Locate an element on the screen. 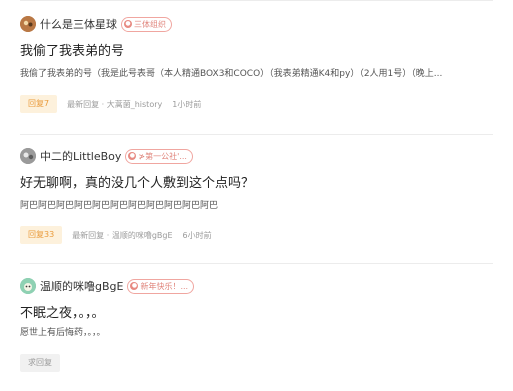 The height and width of the screenshot is (391, 513). last-reply: 最新回复 · 温顺的咪噜gBgE is located at coordinates (122, 235).